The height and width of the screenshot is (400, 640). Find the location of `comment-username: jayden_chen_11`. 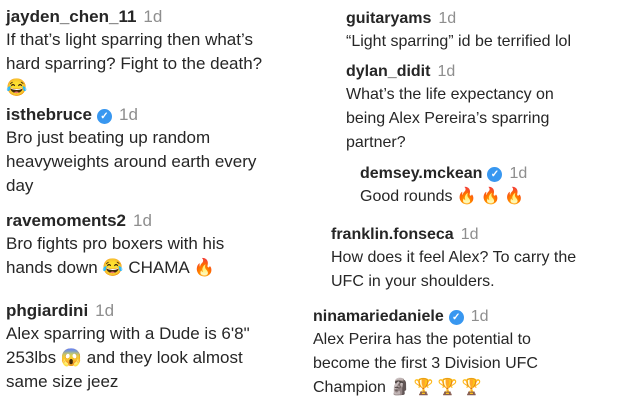

comment-username: jayden_chen_11 is located at coordinates (71, 16).